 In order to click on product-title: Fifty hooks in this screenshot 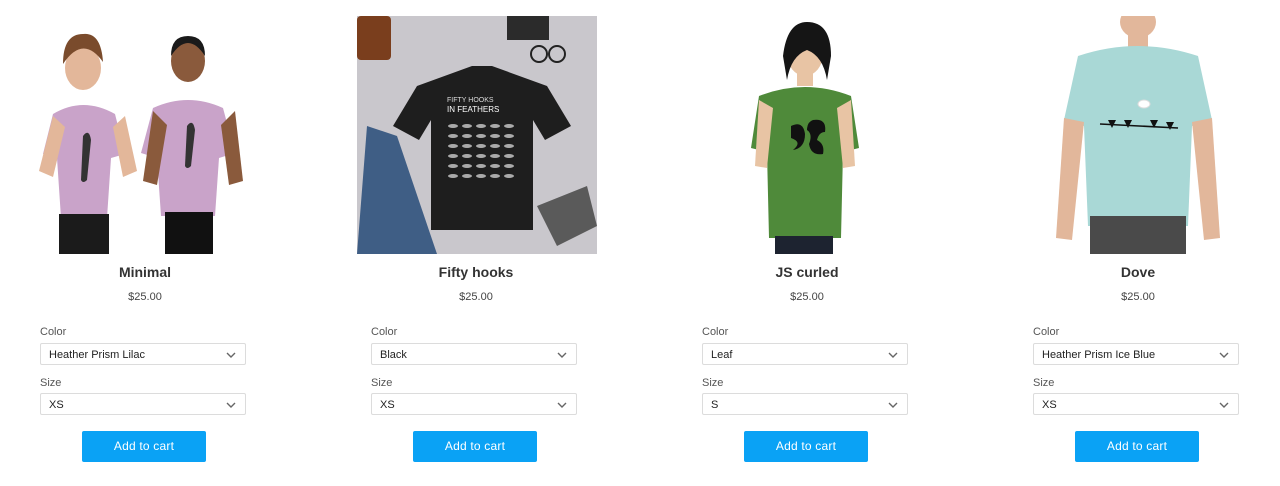, I will do `click(476, 272)`.